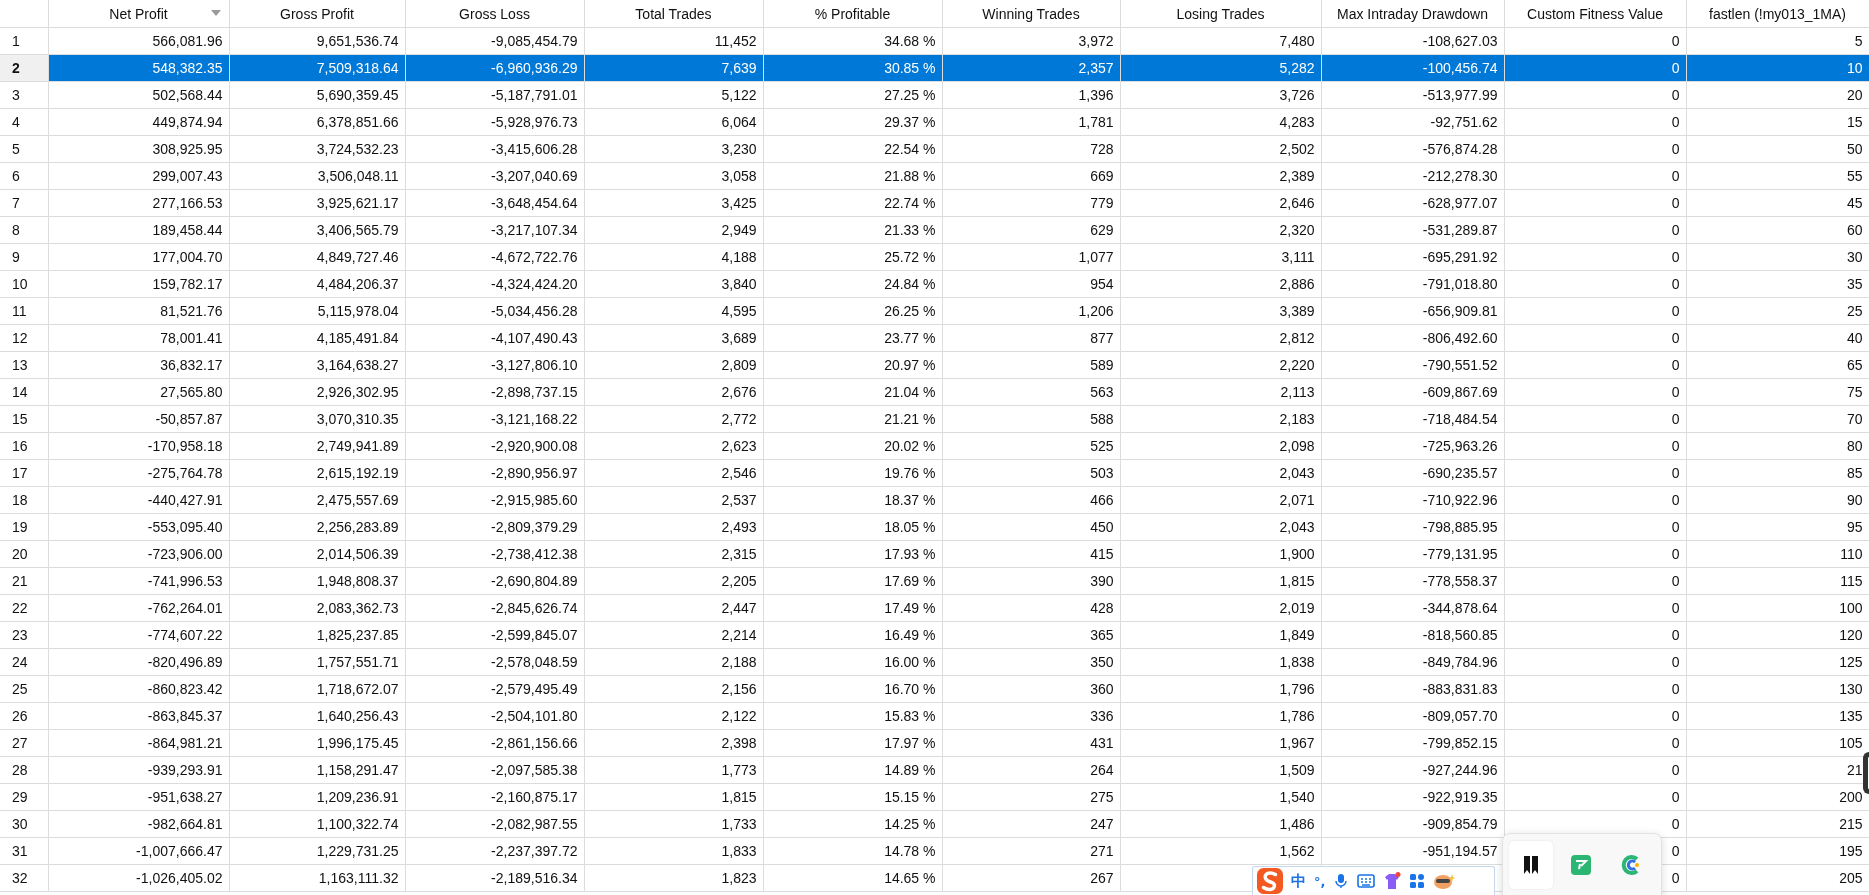 Image resolution: width=1869 pixels, height=895 pixels. What do you see at coordinates (1531, 865) in the screenshot?
I see `tray-app-button` at bounding box center [1531, 865].